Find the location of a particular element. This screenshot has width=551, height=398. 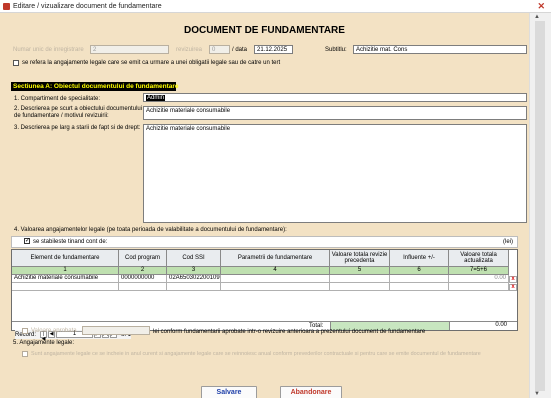

delete-row-button: x is located at coordinates (513, 279).